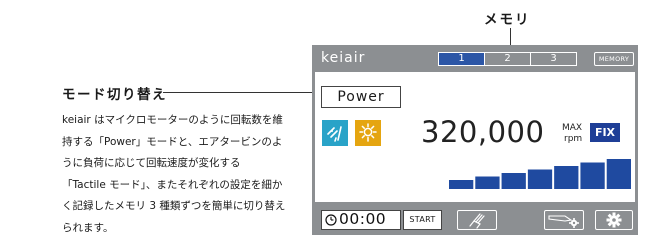 The width and height of the screenshot is (655, 240). Describe the element at coordinates (331, 220) in the screenshot. I see `clock-icon` at that location.